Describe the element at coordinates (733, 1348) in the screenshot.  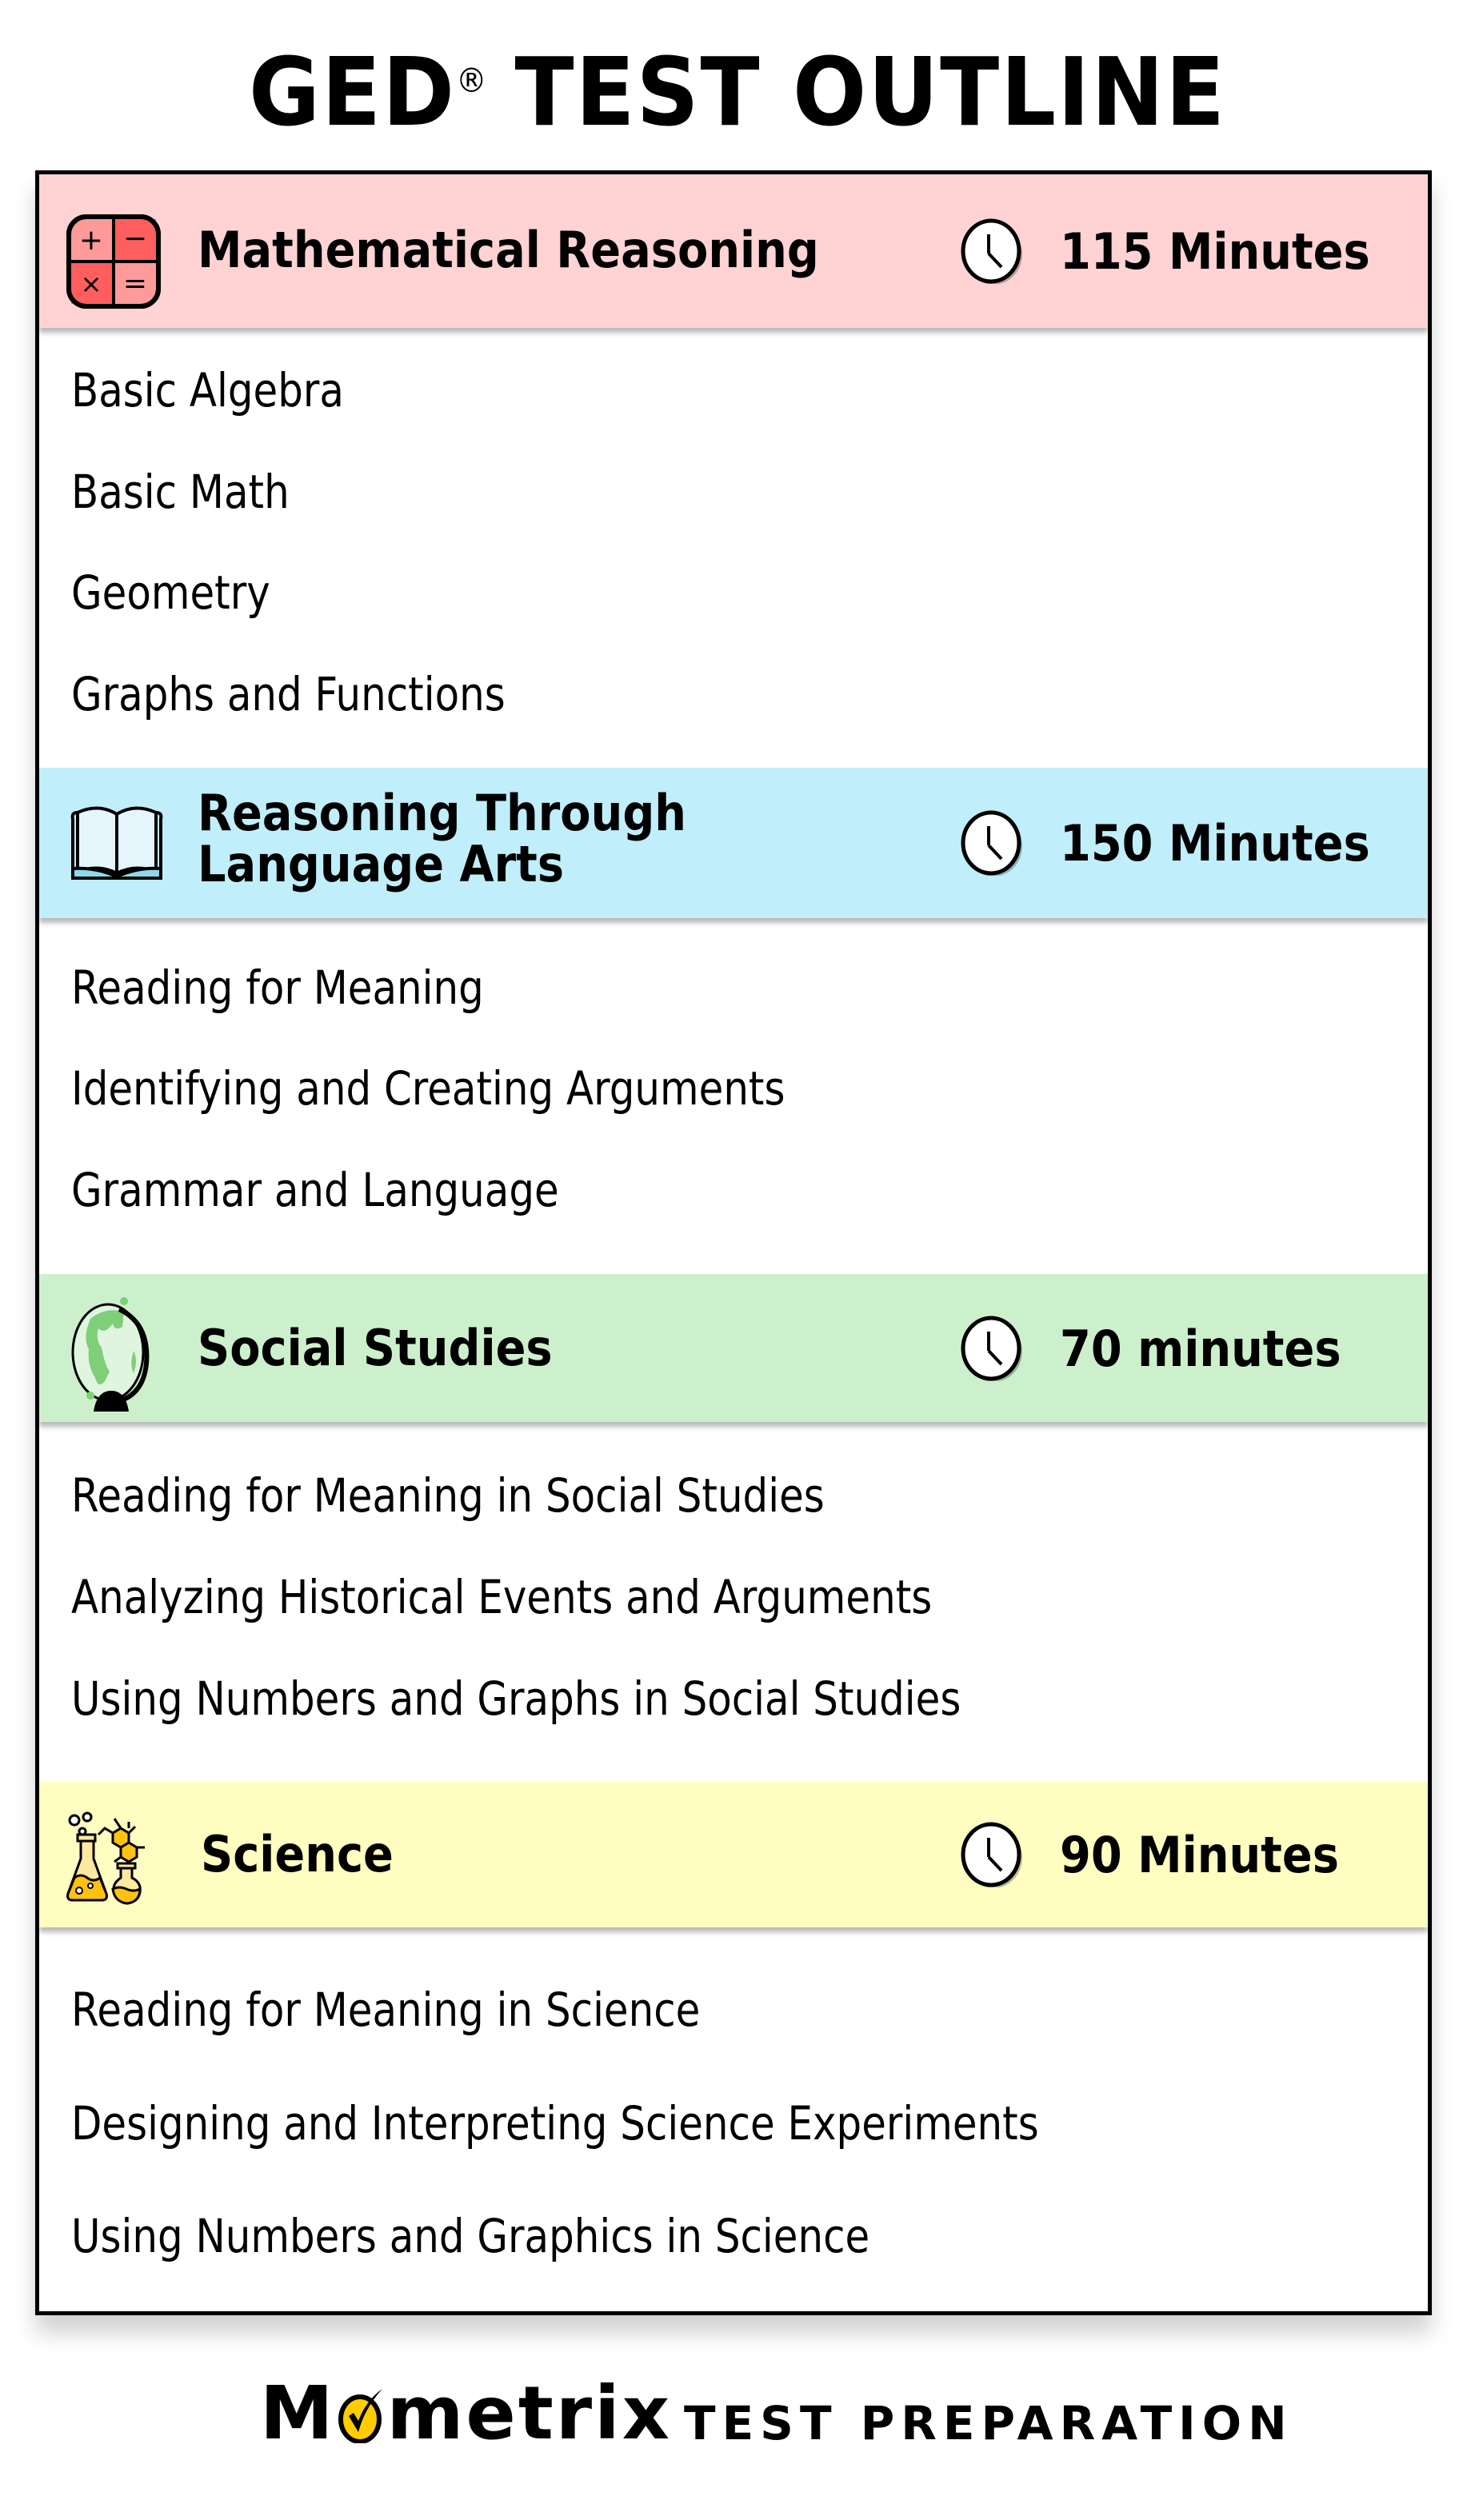
I see `section-header-social-studies: Social Studies 70 minutes` at that location.